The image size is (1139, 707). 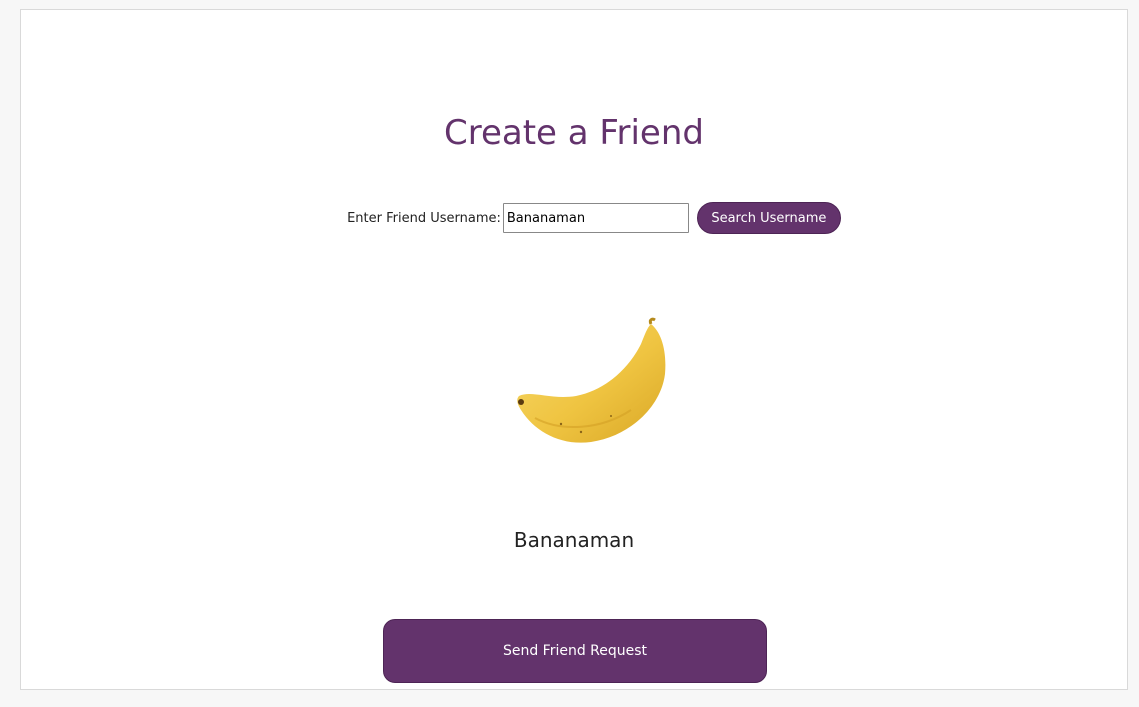 I want to click on friend-avatar, so click(x=591, y=386).